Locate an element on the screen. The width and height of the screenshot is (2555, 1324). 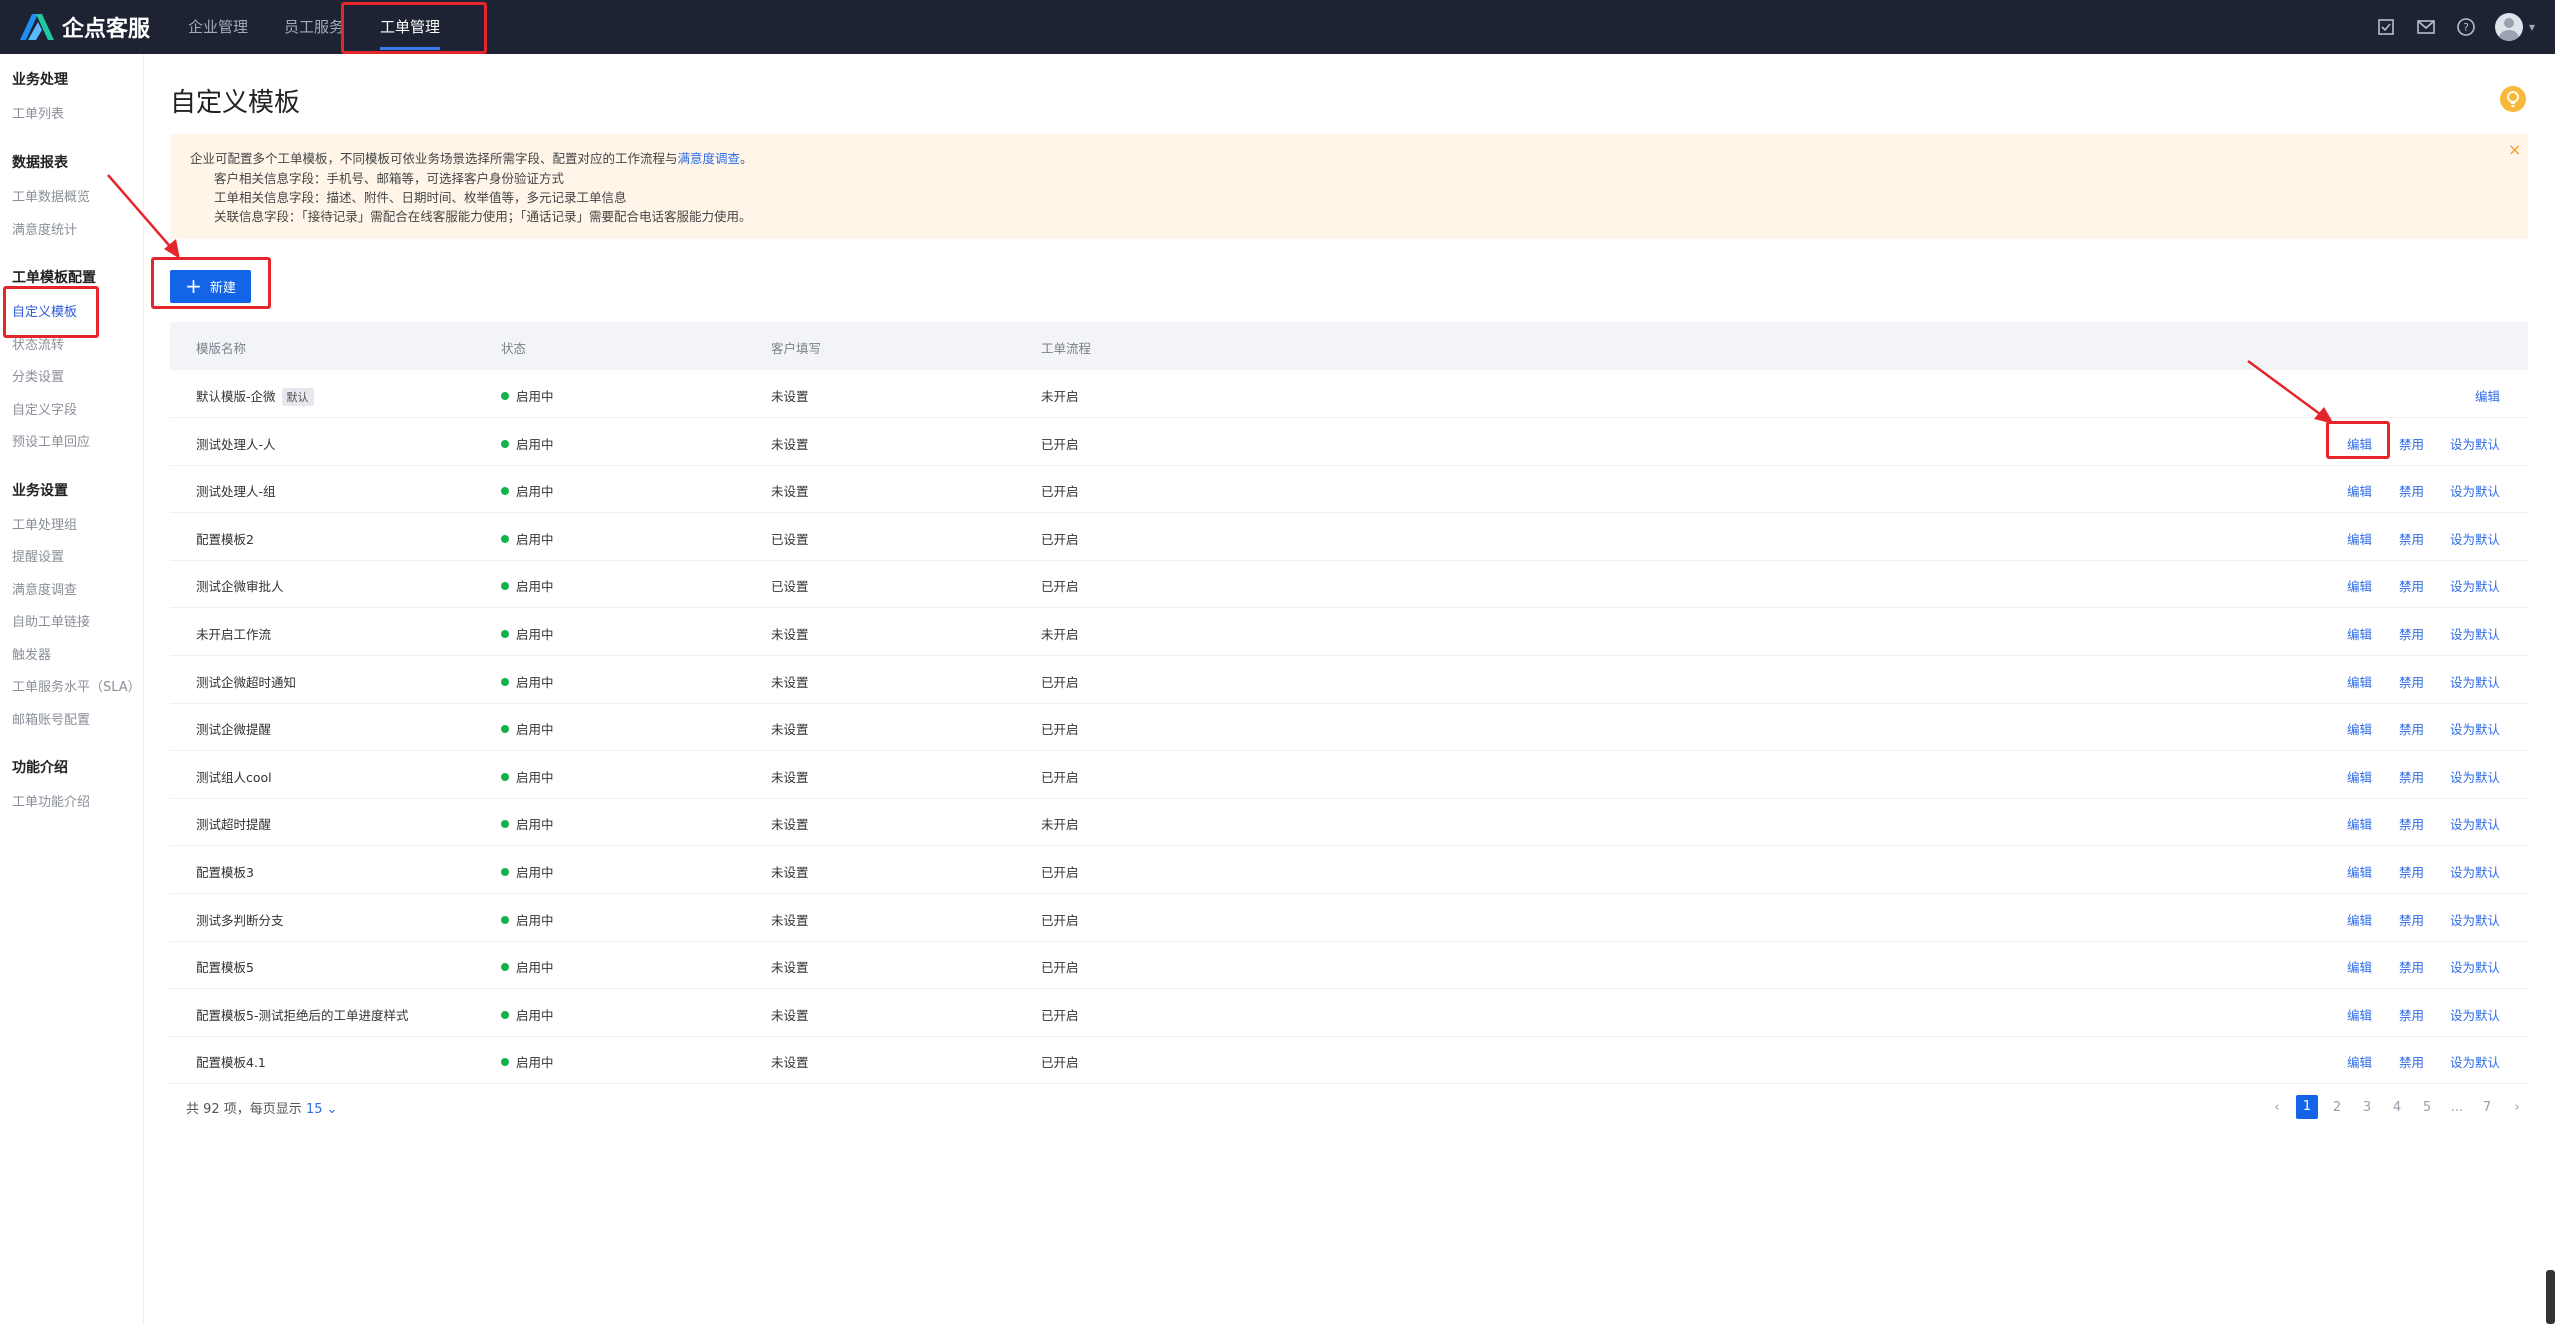
sidebar-item-ticket-list: 工单列表 is located at coordinates (38, 112).